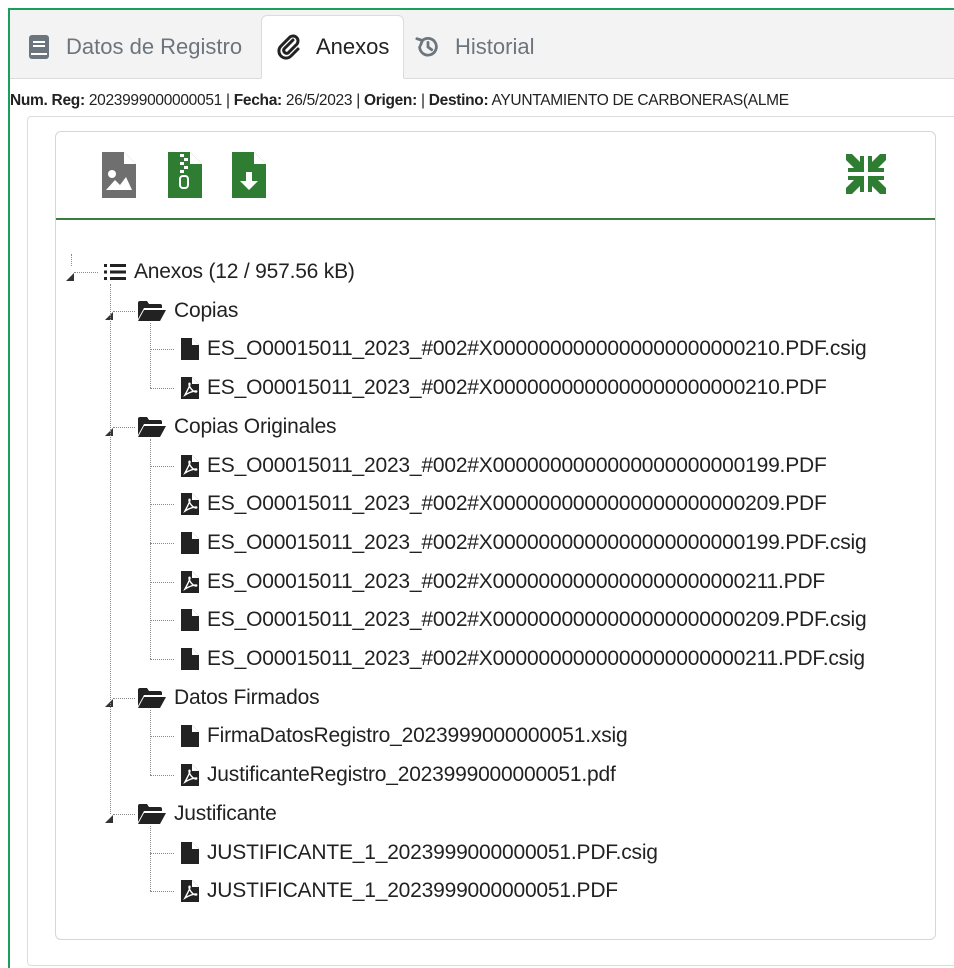 The image size is (954, 968). Describe the element at coordinates (206, 310) in the screenshot. I see `tree-folder-label: Copias` at that location.